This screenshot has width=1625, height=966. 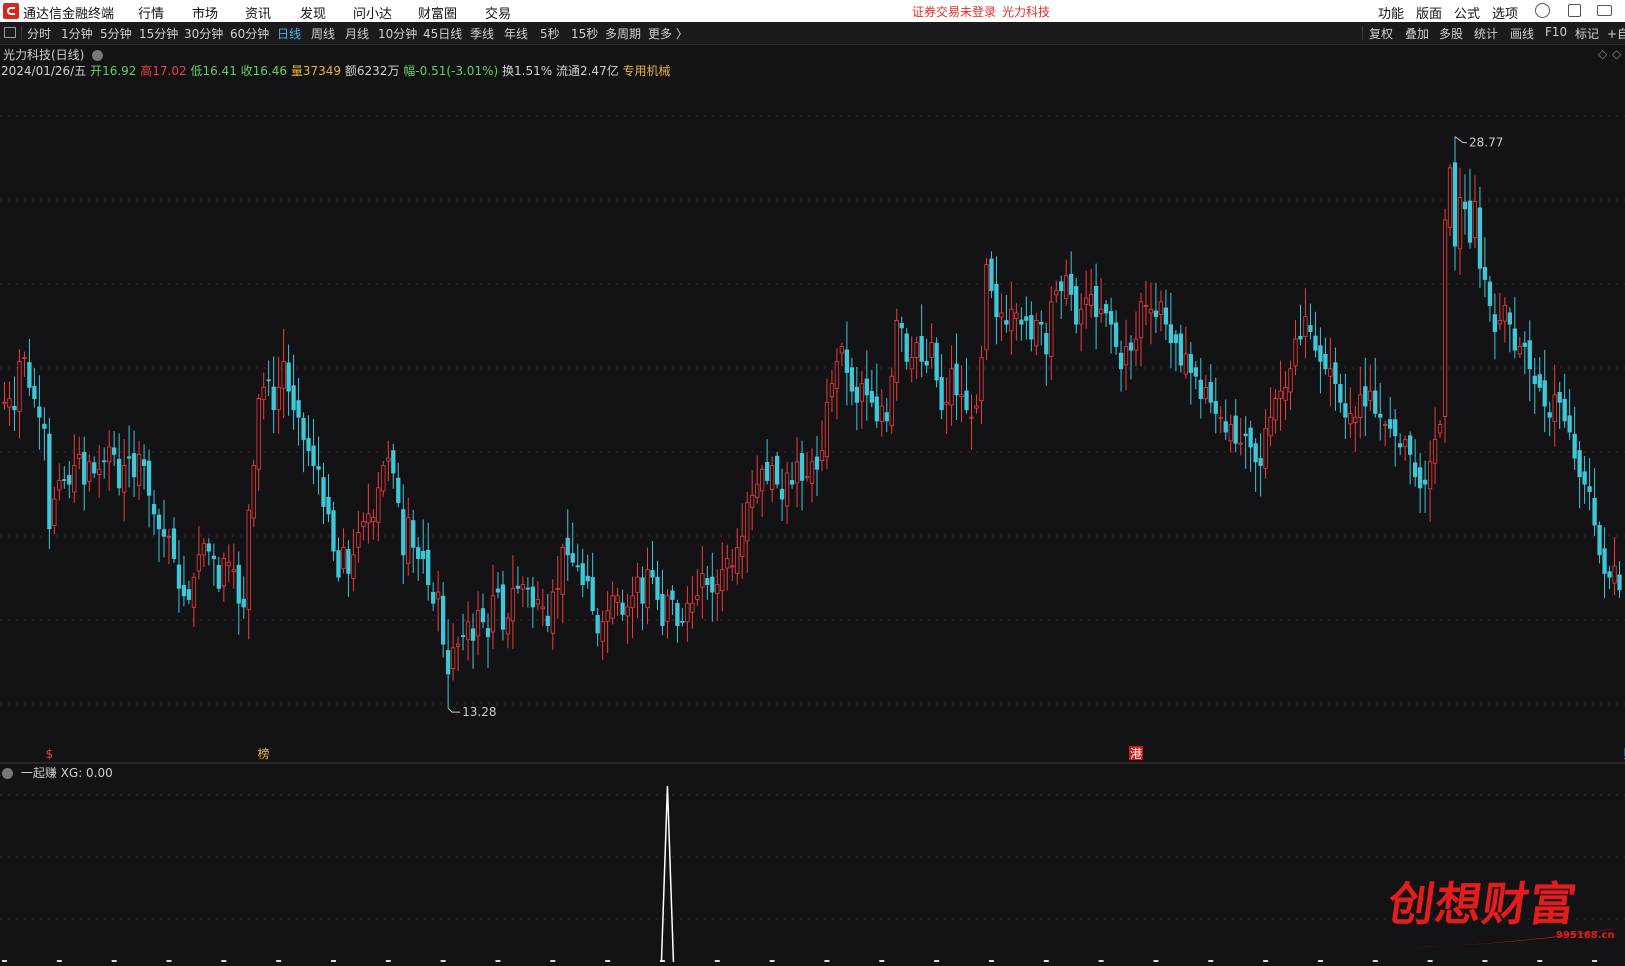 What do you see at coordinates (7, 773) in the screenshot?
I see `indicator-dropdown-icon` at bounding box center [7, 773].